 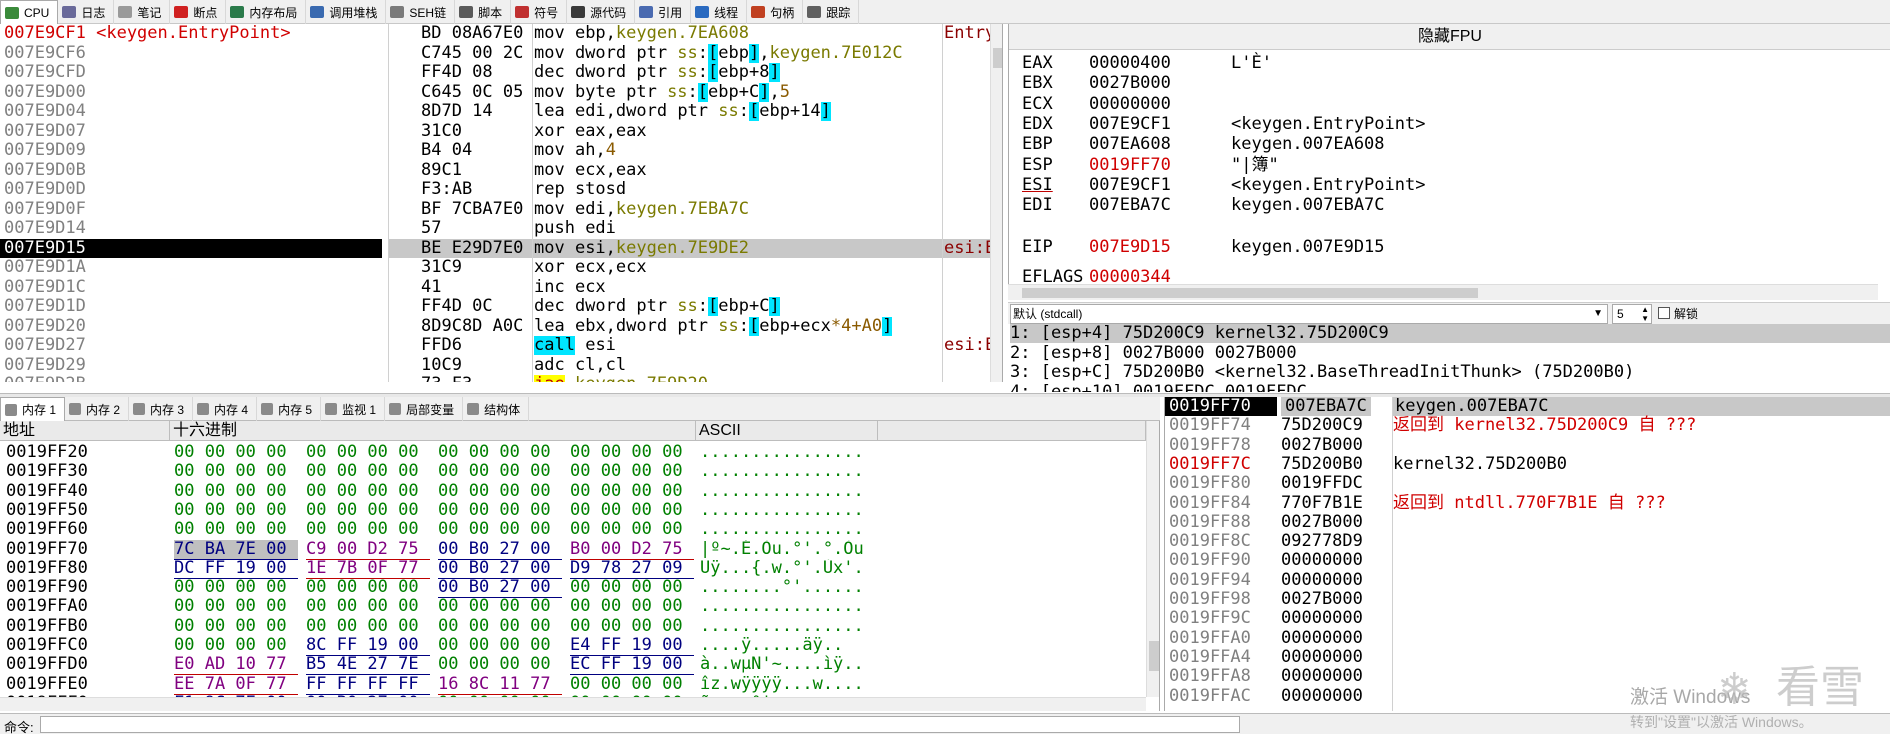 I want to click on register-value: 00000400, so click(x=1130, y=63).